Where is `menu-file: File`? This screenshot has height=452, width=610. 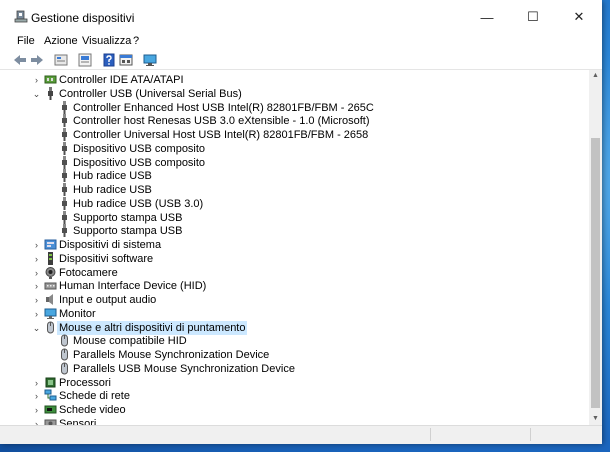
menu-file: File is located at coordinates (26, 41).